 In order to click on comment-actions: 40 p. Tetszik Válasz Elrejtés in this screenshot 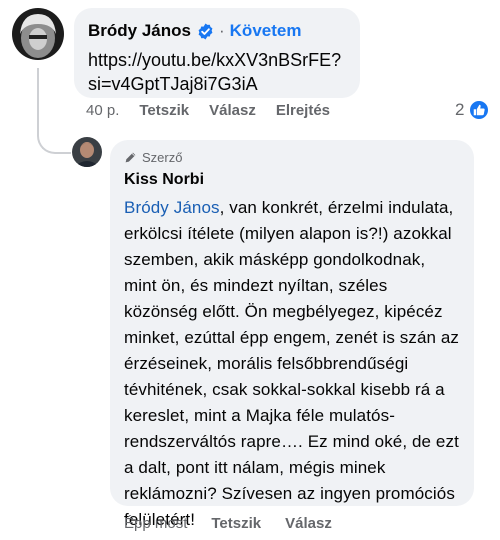, I will do `click(218, 110)`.